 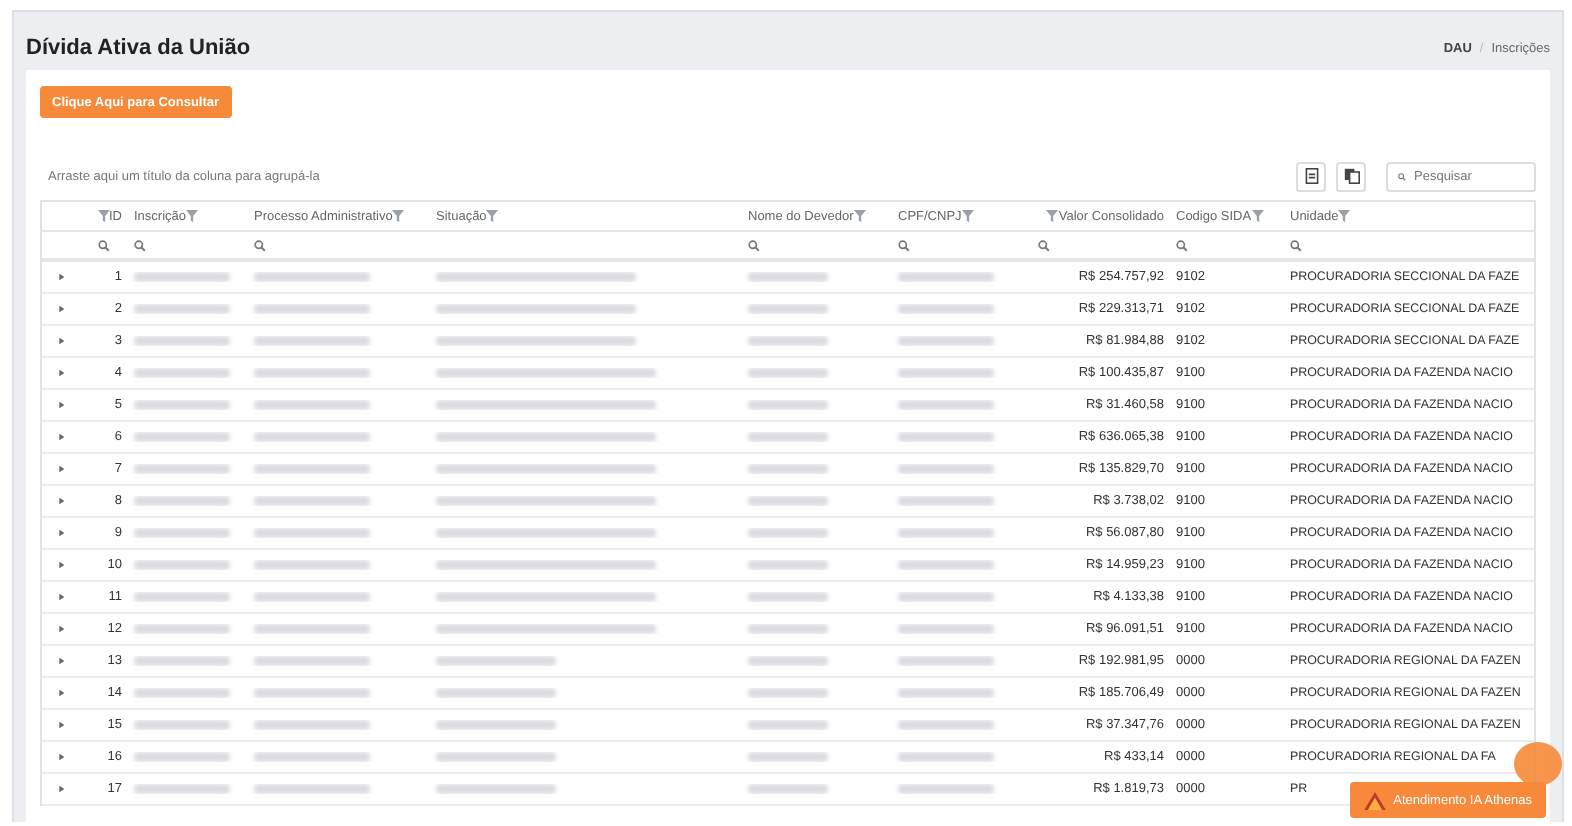 I want to click on copy-button, so click(x=1351, y=176).